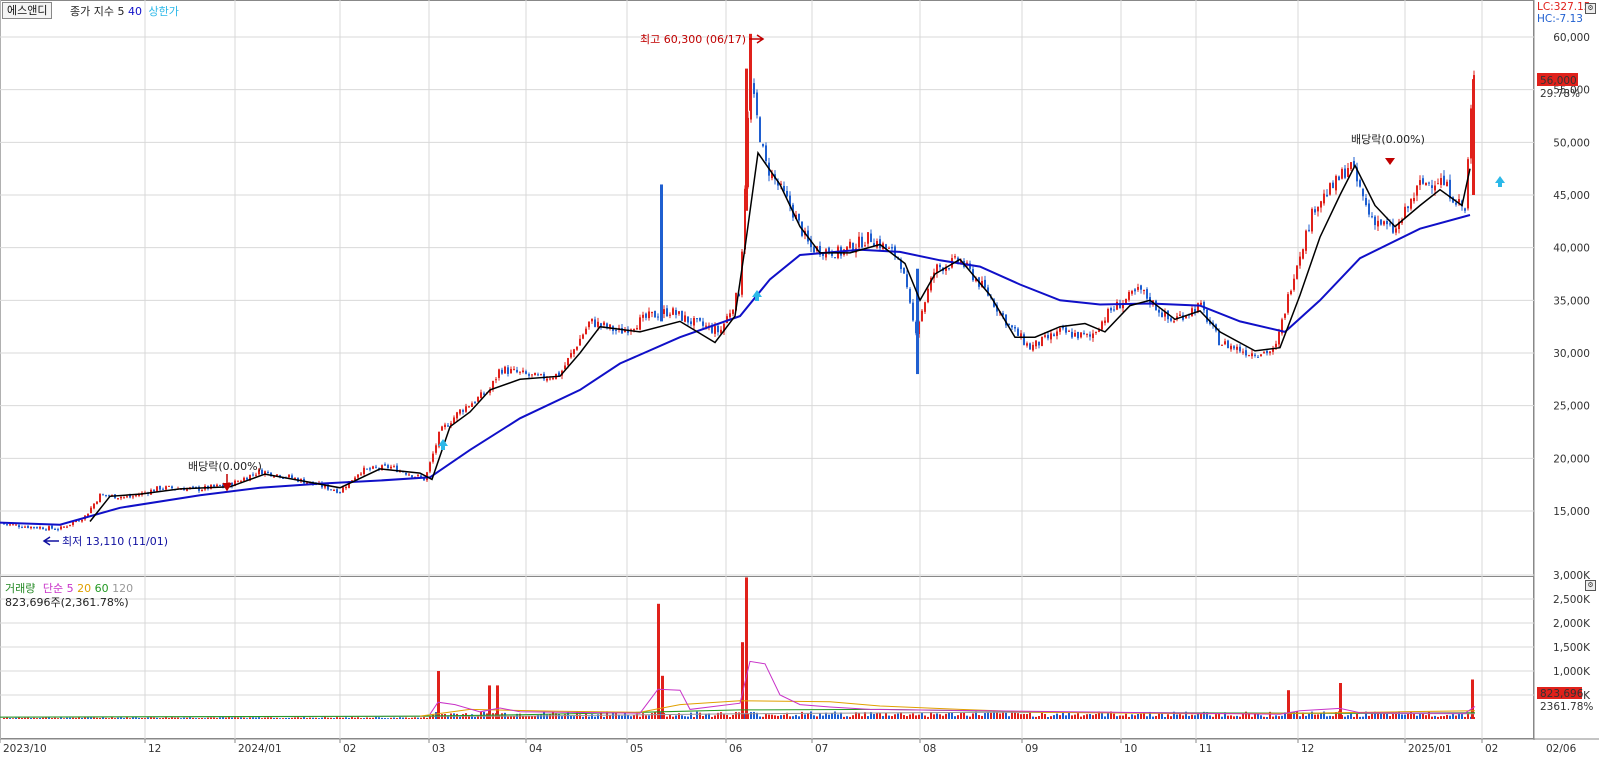 The height and width of the screenshot is (757, 1599). I want to click on volume-settings-gear-icon: ⚙, so click(1590, 585).